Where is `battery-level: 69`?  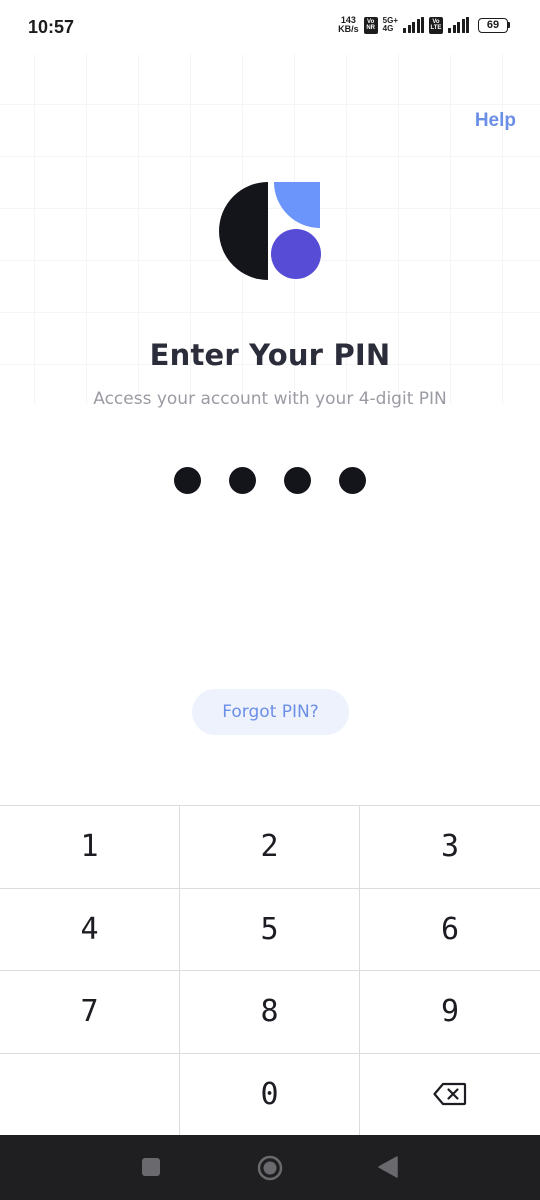
battery-level: 69 is located at coordinates (493, 25).